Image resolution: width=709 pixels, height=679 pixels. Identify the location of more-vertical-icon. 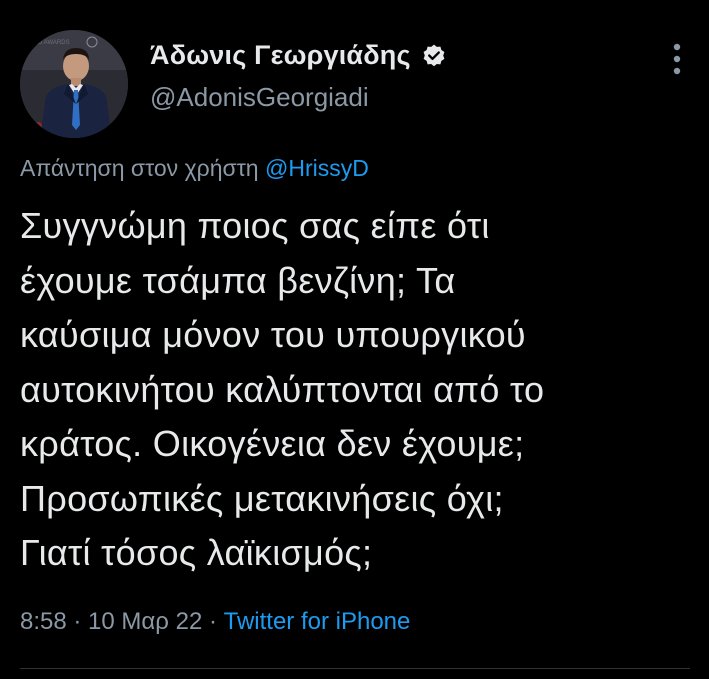
(677, 60).